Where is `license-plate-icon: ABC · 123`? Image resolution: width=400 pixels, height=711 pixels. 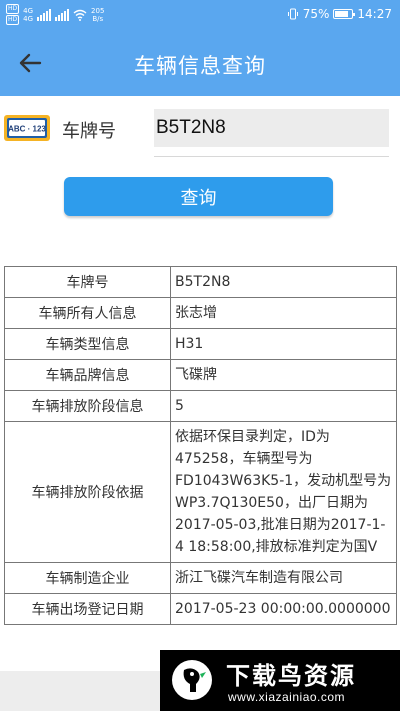 license-plate-icon: ABC · 123 is located at coordinates (27, 128).